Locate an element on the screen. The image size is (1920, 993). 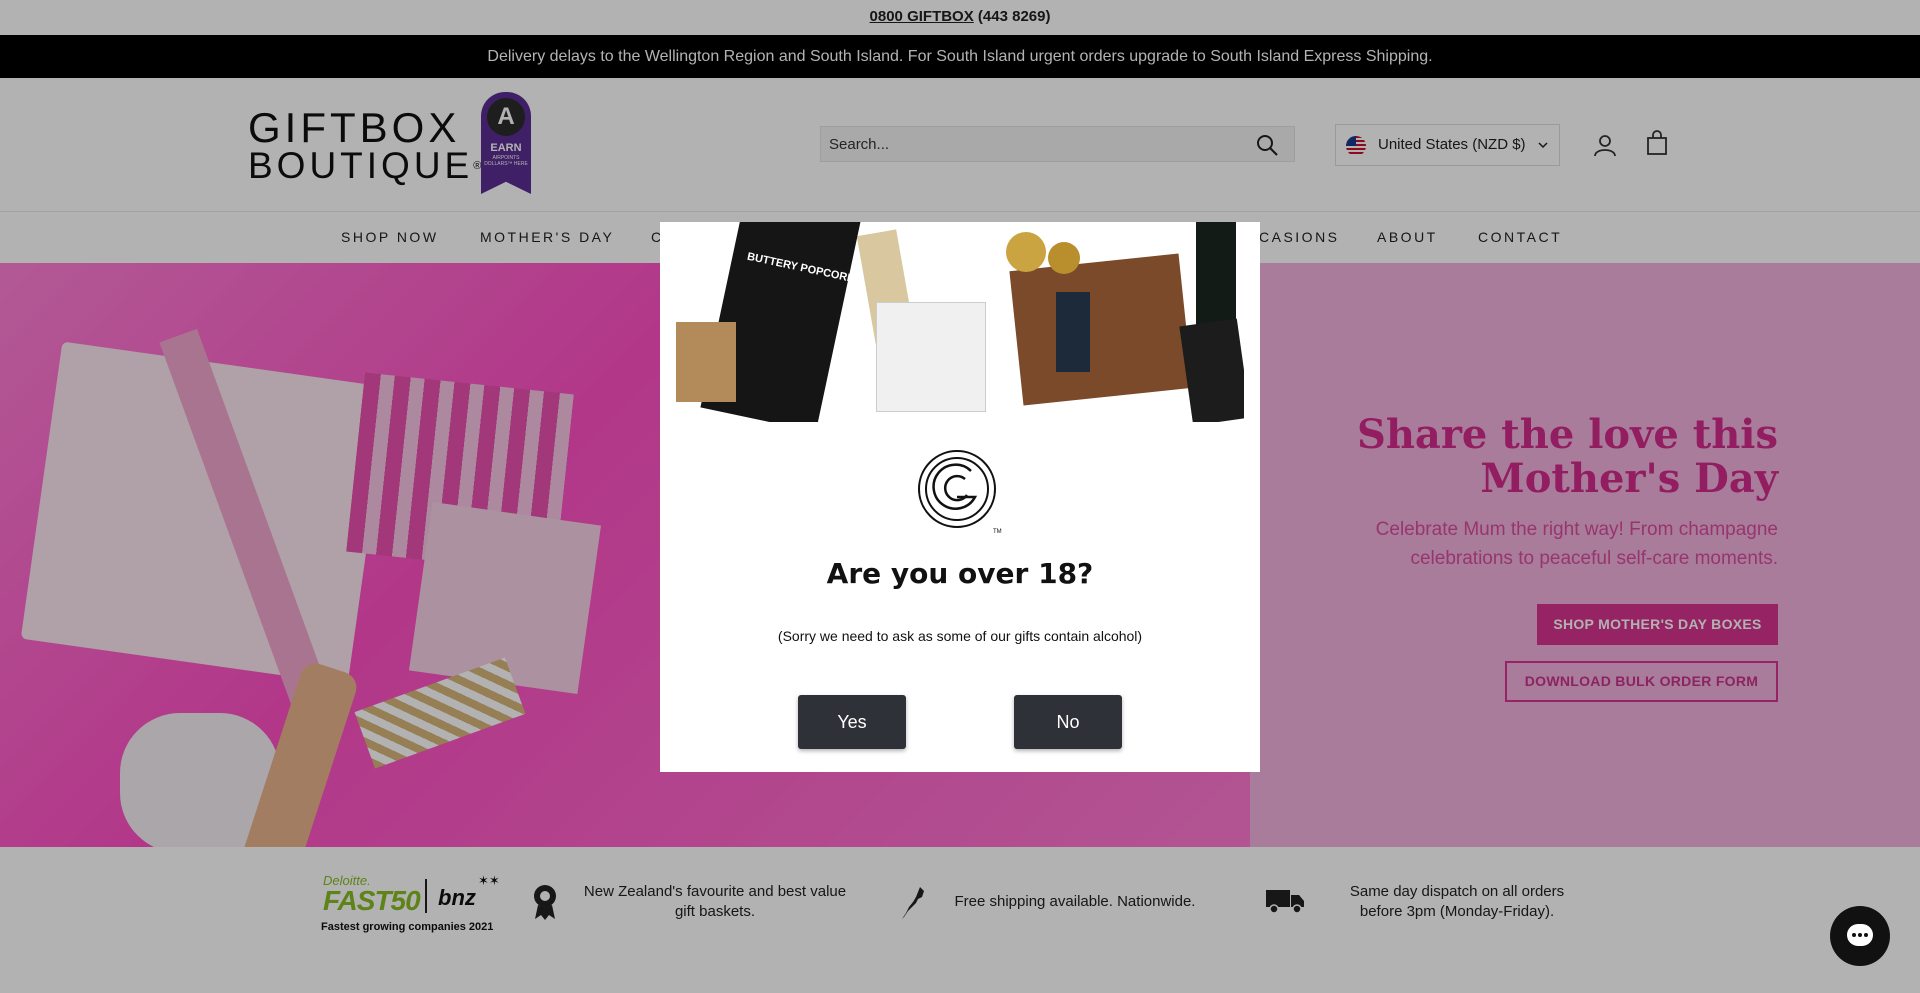
gb-logo-icon: TM is located at coordinates (960, 492).